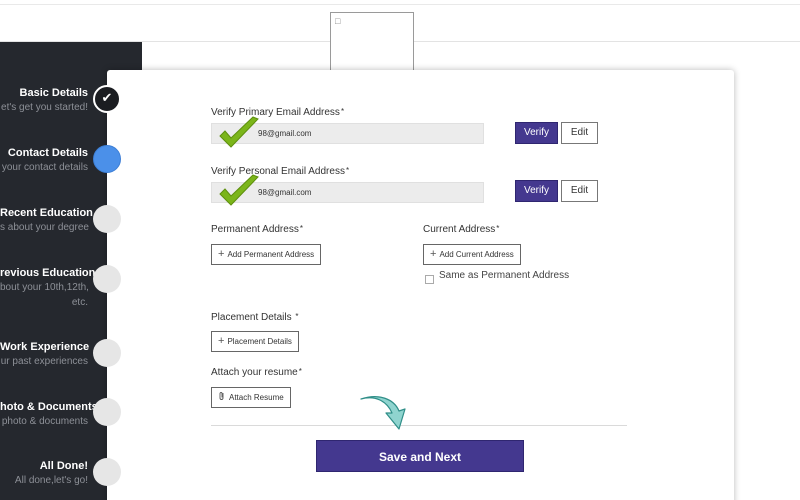  Describe the element at coordinates (372, 43) in the screenshot. I see `broken-image-placeholder: □` at that location.